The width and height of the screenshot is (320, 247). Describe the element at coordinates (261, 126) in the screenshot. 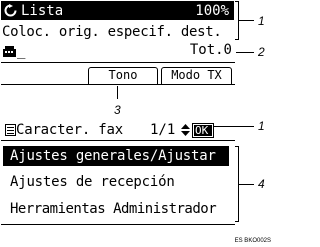

I see `callout-1-b: 1` at that location.